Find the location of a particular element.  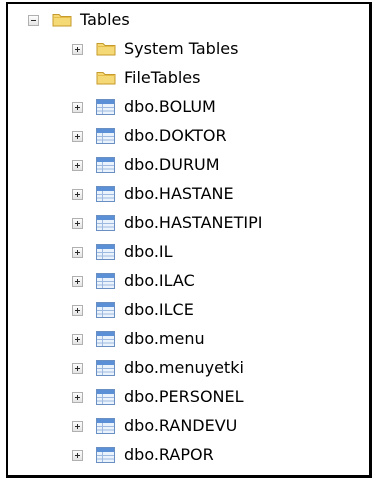

tree-node-filetables: FileTables is located at coordinates (188, 78).